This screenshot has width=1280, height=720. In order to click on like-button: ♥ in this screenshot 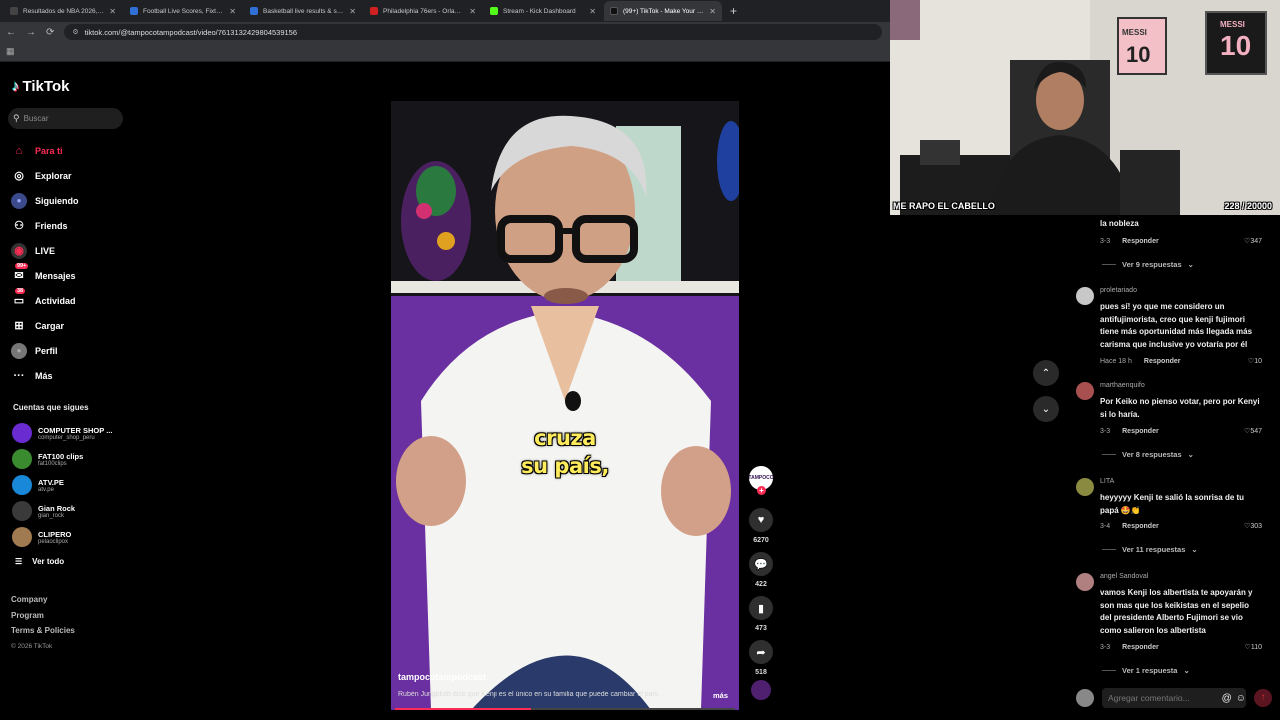, I will do `click(761, 520)`.